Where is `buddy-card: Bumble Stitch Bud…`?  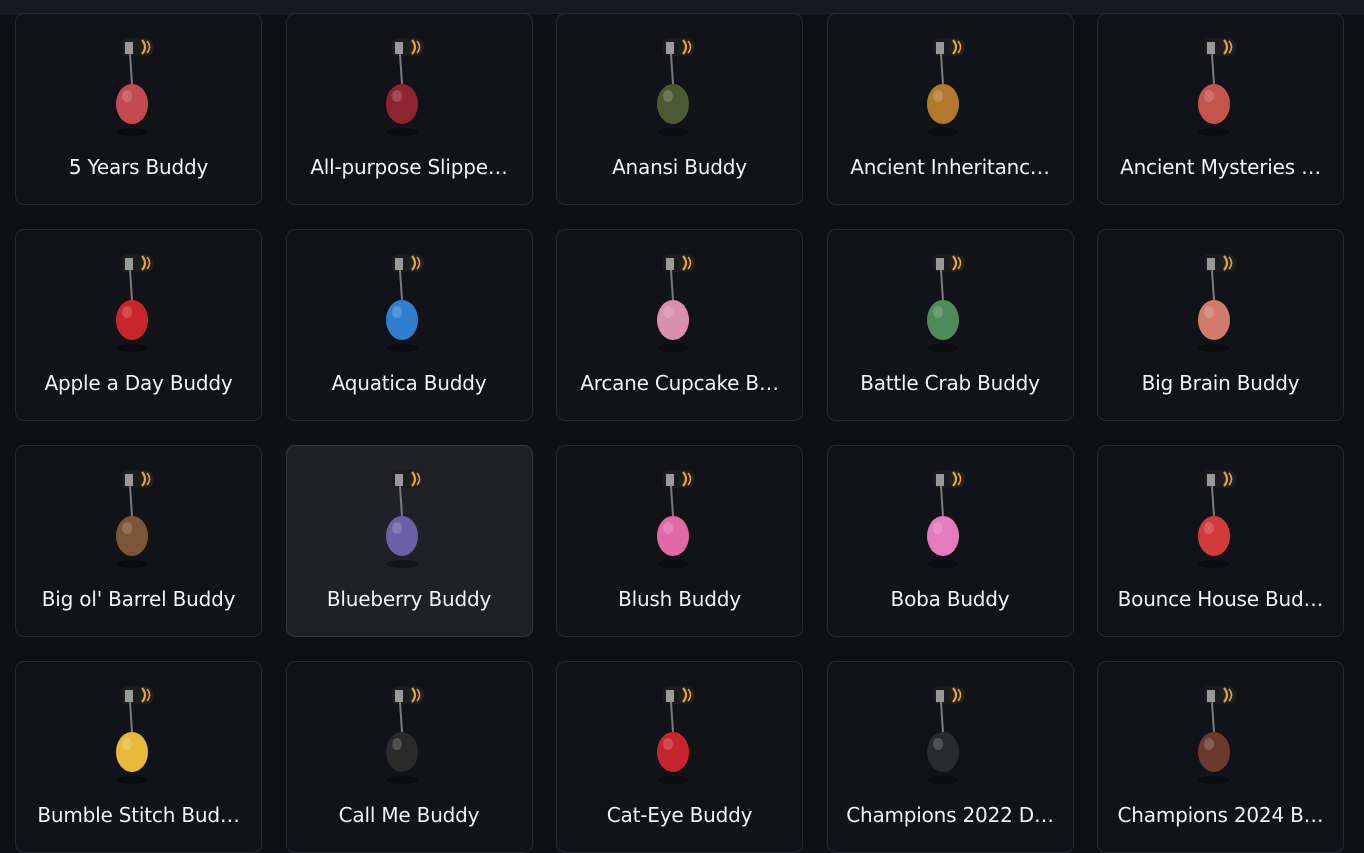
buddy-card: Bumble Stitch Bud… is located at coordinates (138, 757).